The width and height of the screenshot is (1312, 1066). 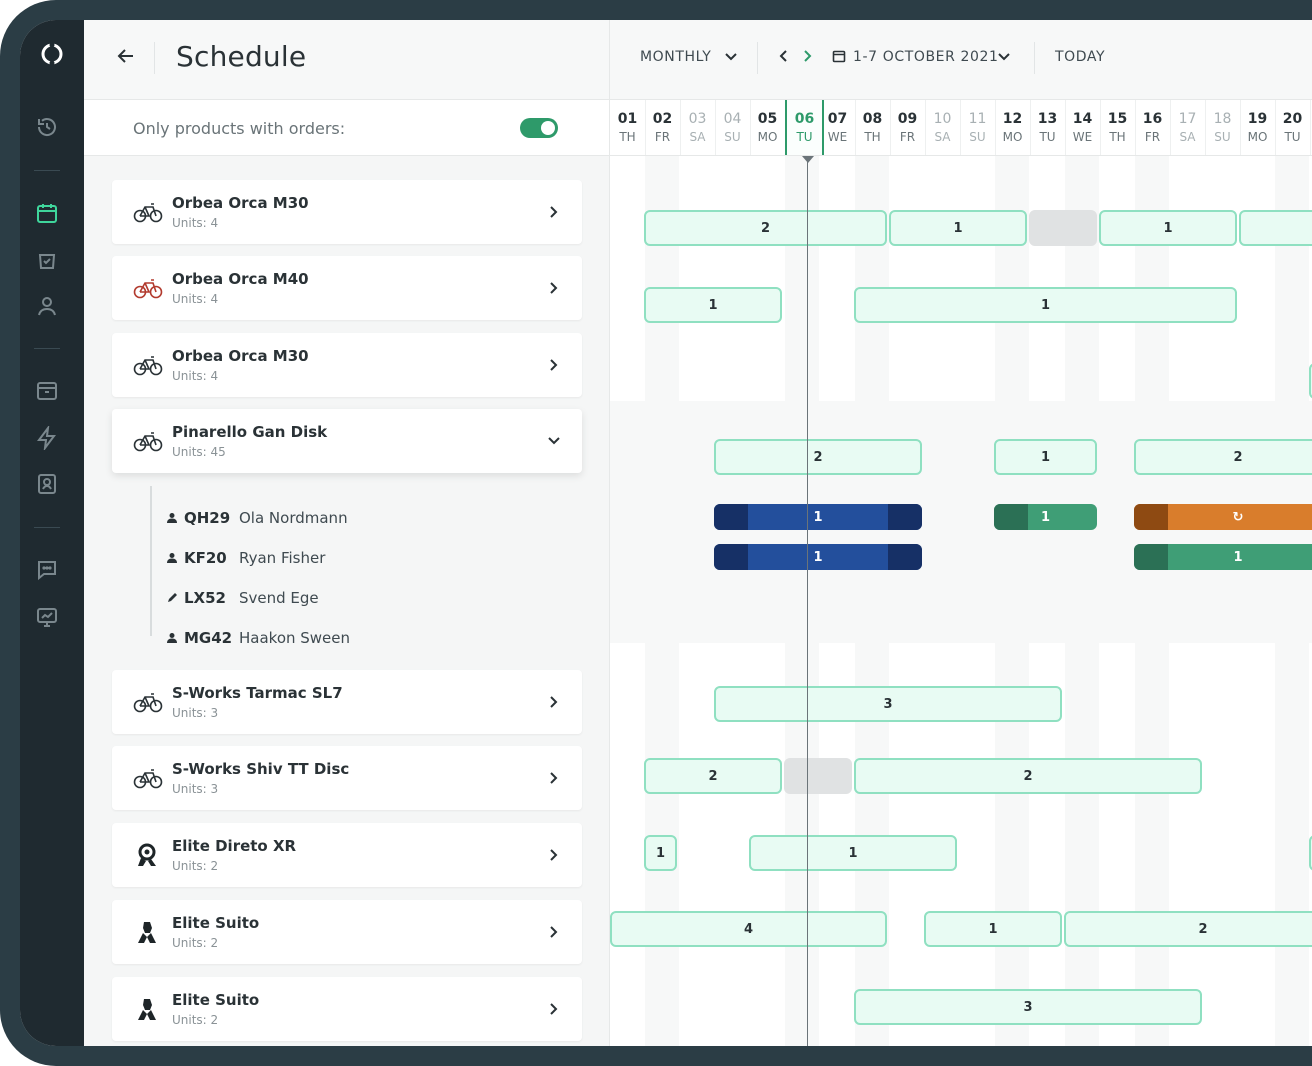 I want to click on product-card: Orbea Orca M40 Units: 4, so click(x=347, y=288).